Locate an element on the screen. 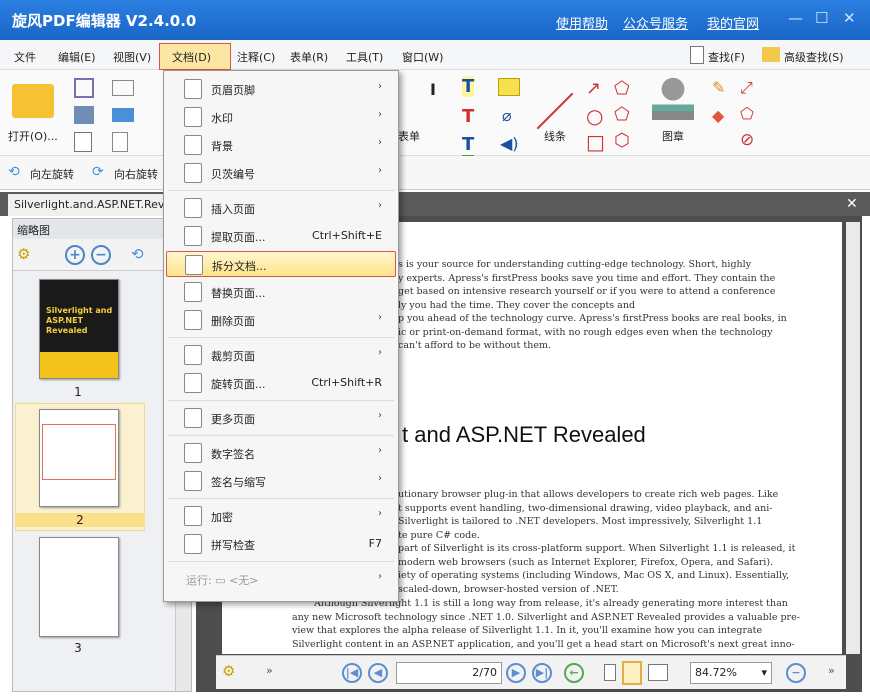  menu-edit: 编辑(E) is located at coordinates (77, 57).